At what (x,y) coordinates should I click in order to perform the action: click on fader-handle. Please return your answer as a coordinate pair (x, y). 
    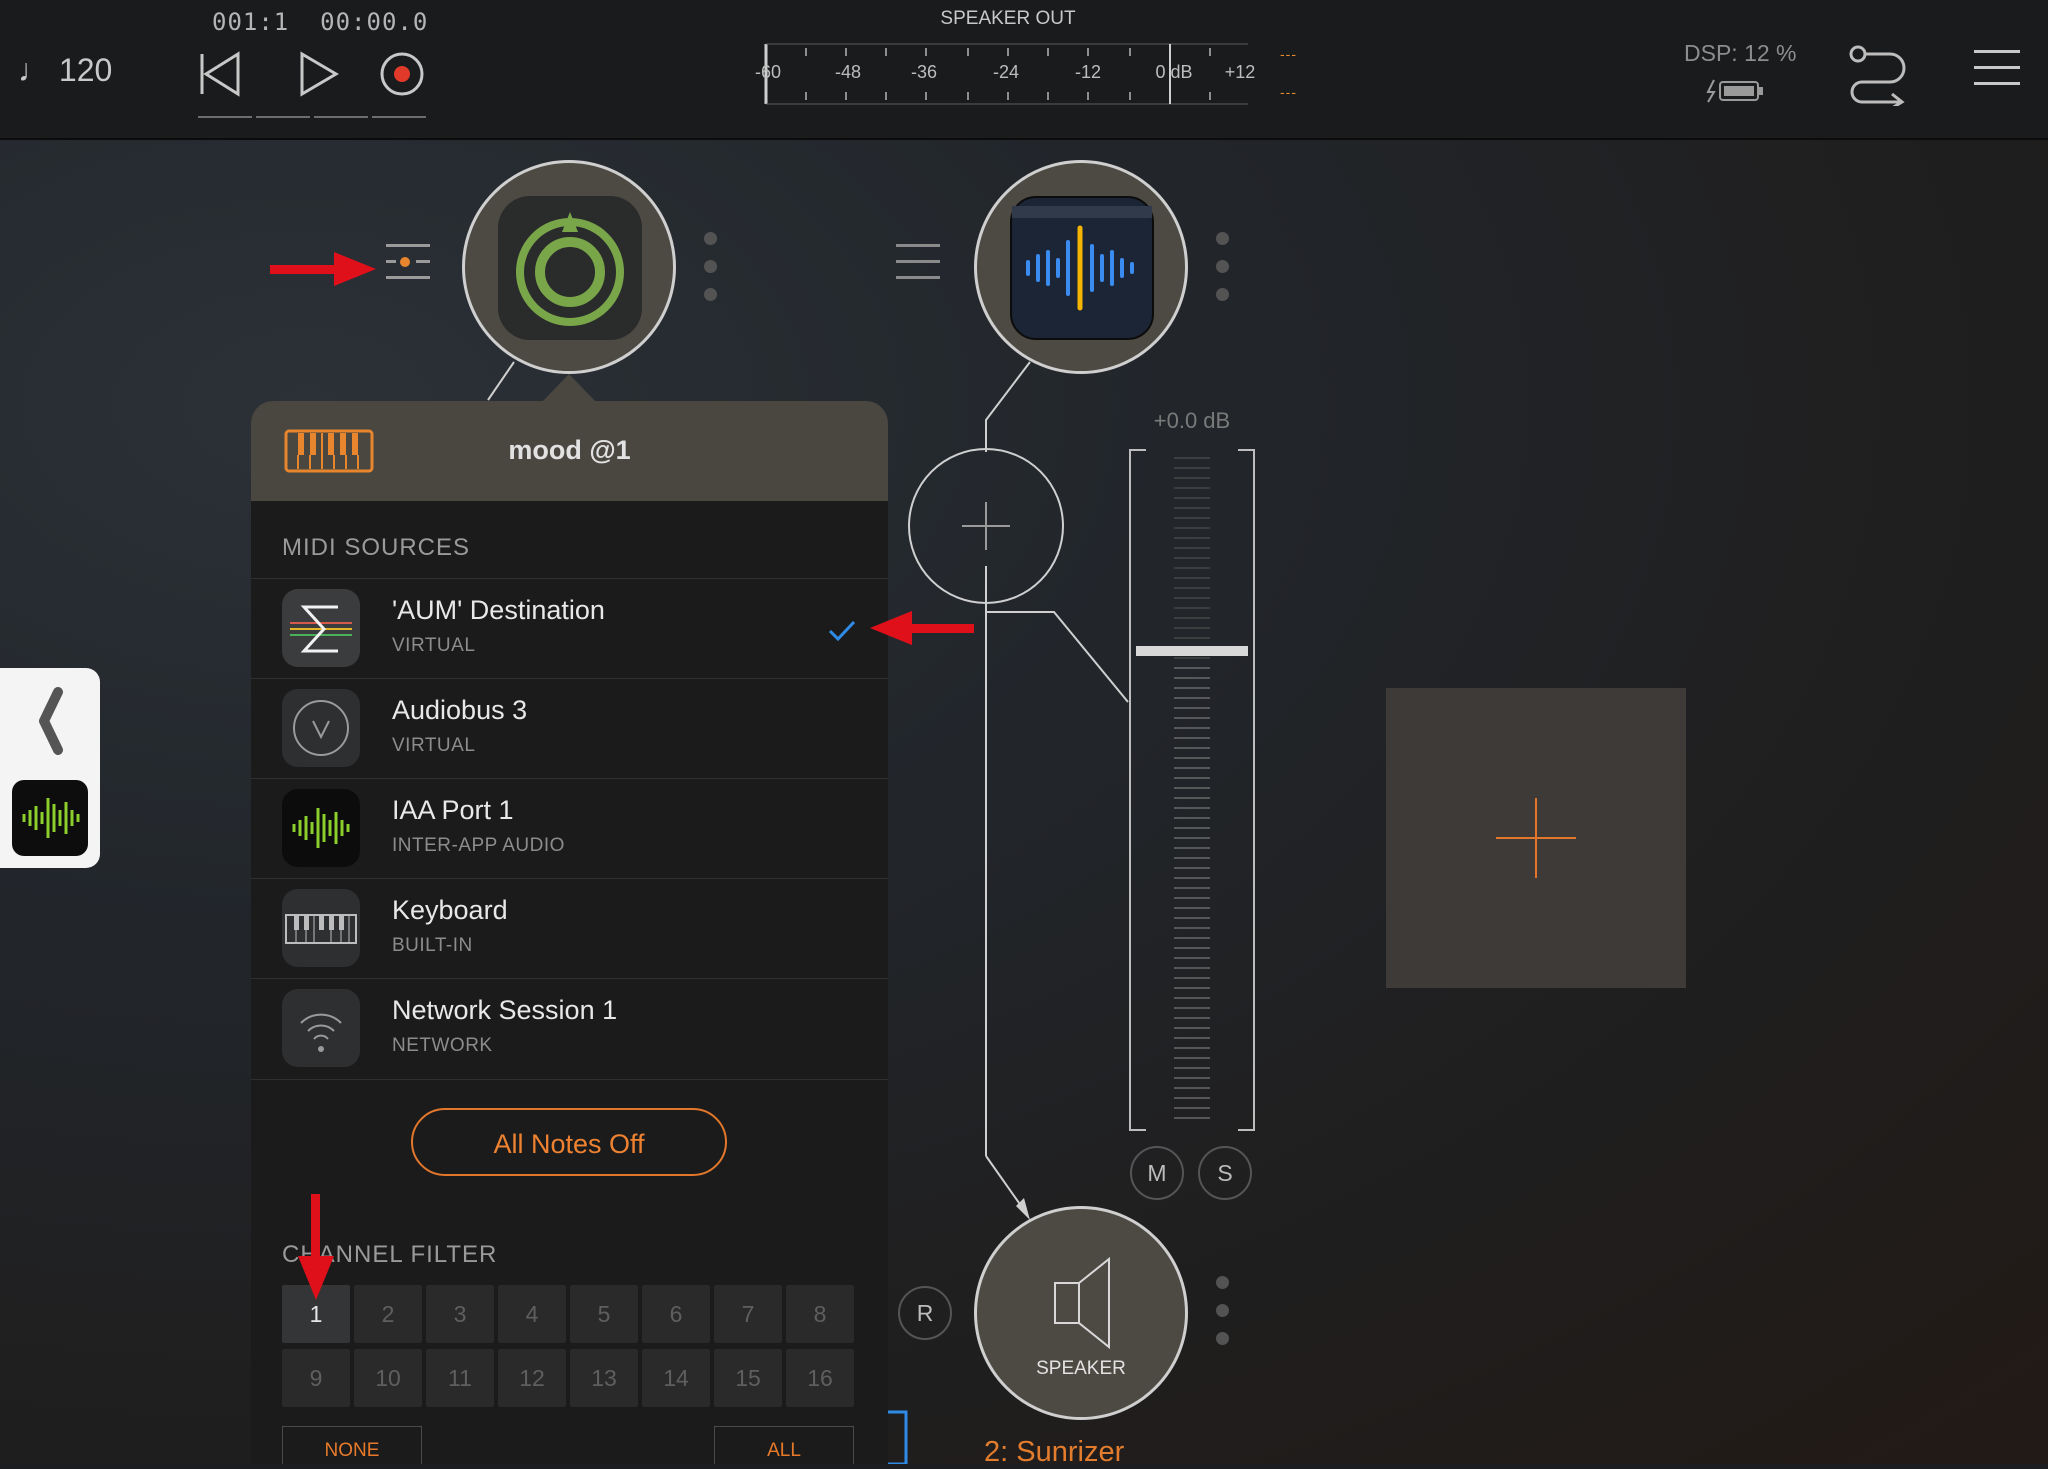
    Looking at the image, I should click on (1192, 651).